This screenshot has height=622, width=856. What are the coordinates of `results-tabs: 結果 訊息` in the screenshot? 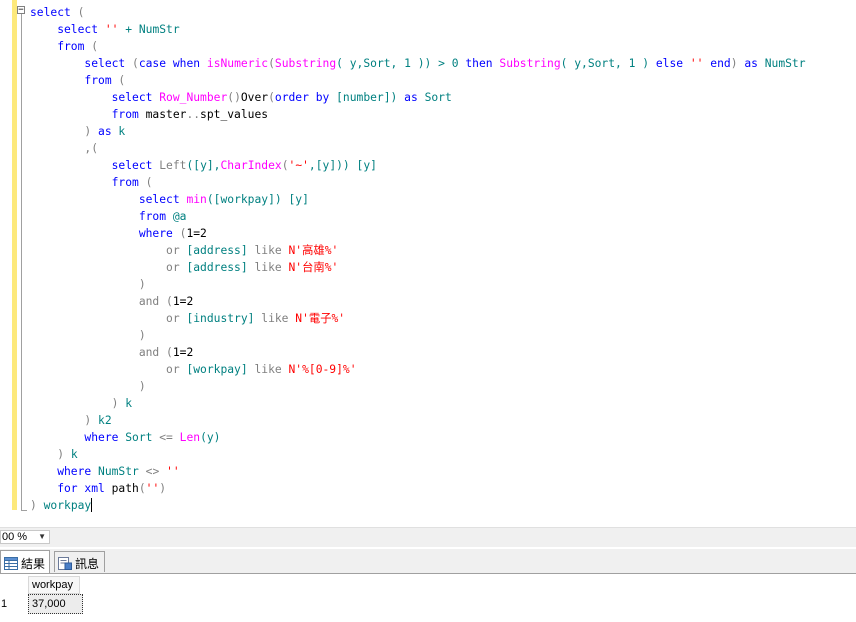 It's located at (428, 561).